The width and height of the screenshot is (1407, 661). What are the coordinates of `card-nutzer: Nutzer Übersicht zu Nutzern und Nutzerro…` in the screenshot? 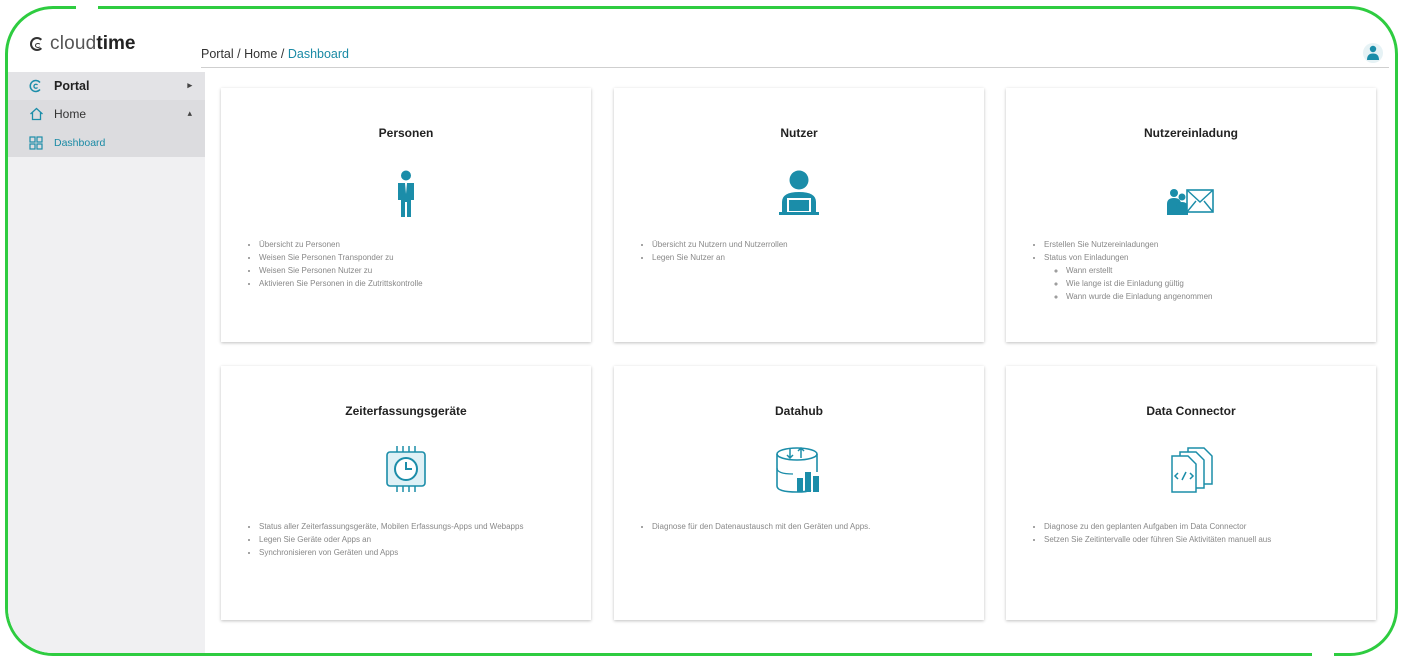 It's located at (799, 215).